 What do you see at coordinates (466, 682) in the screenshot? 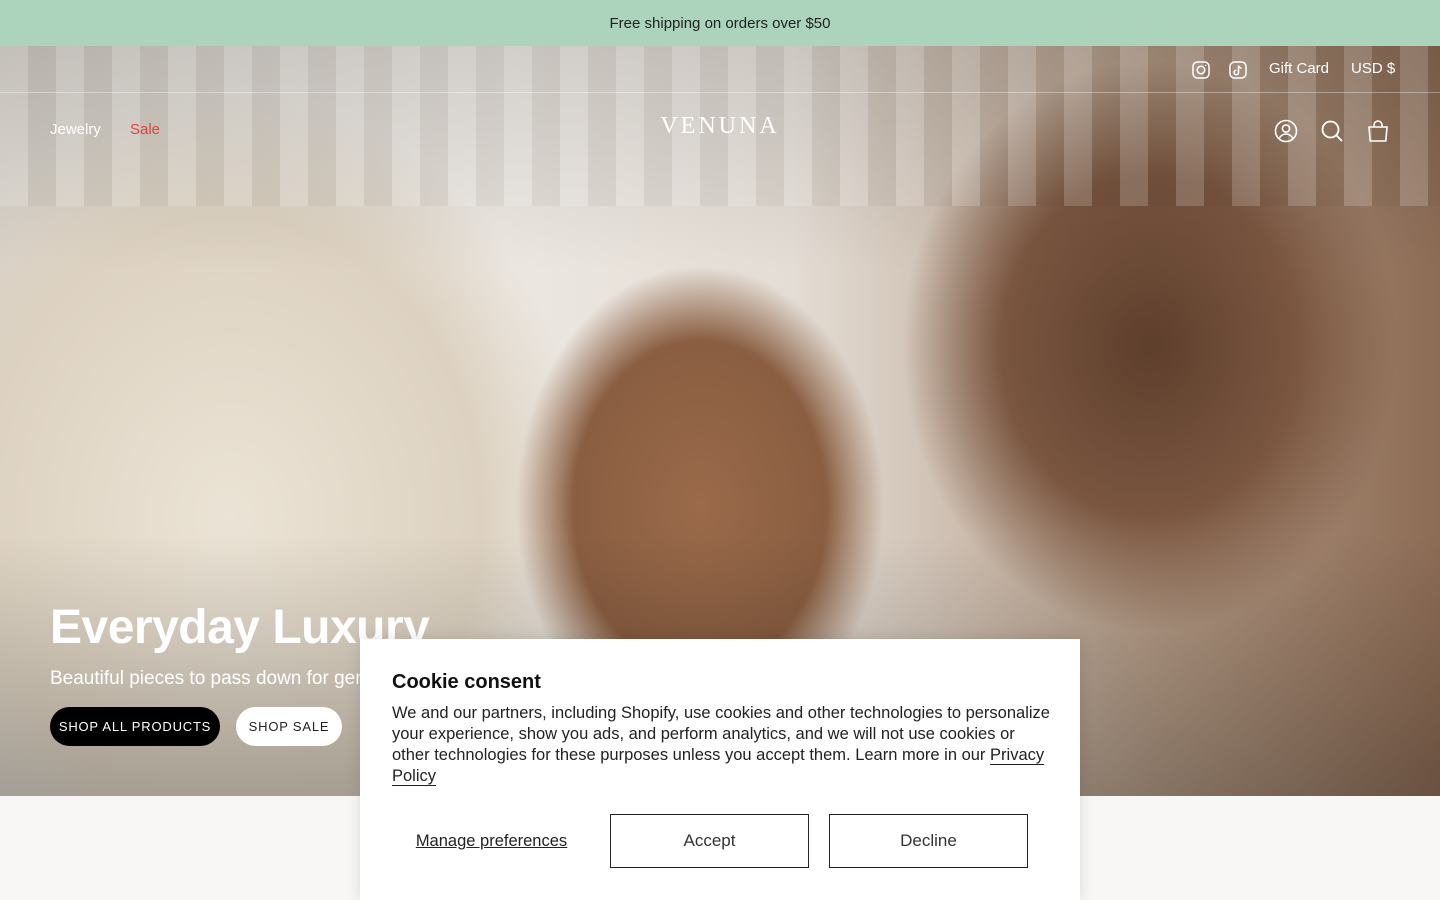
I see `cookie-consent-title: Cookie consent` at bounding box center [466, 682].